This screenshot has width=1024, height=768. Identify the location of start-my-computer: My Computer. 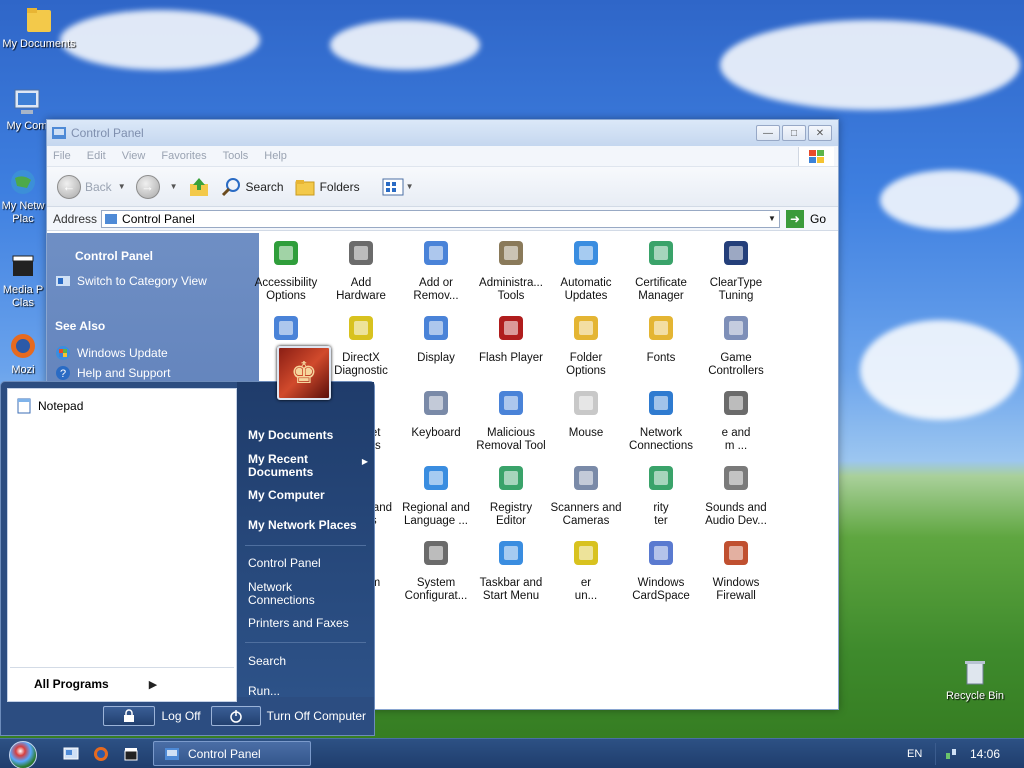
(286, 495).